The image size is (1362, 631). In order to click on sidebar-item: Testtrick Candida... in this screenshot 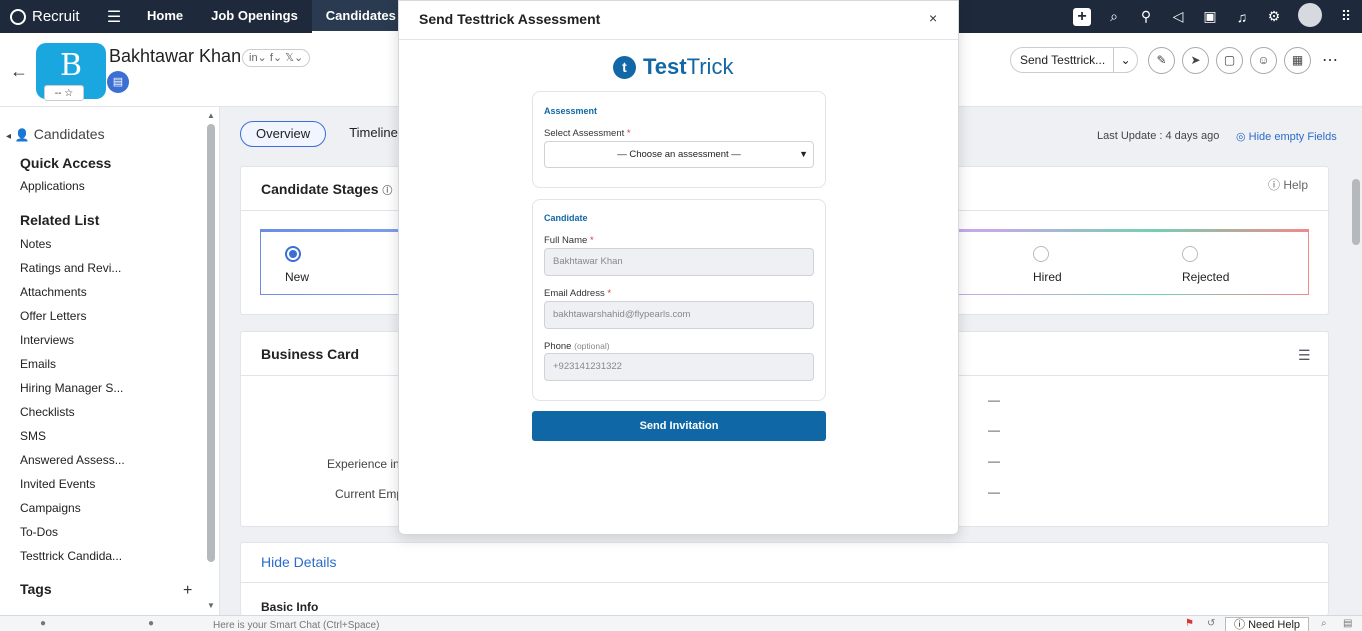, I will do `click(71, 556)`.